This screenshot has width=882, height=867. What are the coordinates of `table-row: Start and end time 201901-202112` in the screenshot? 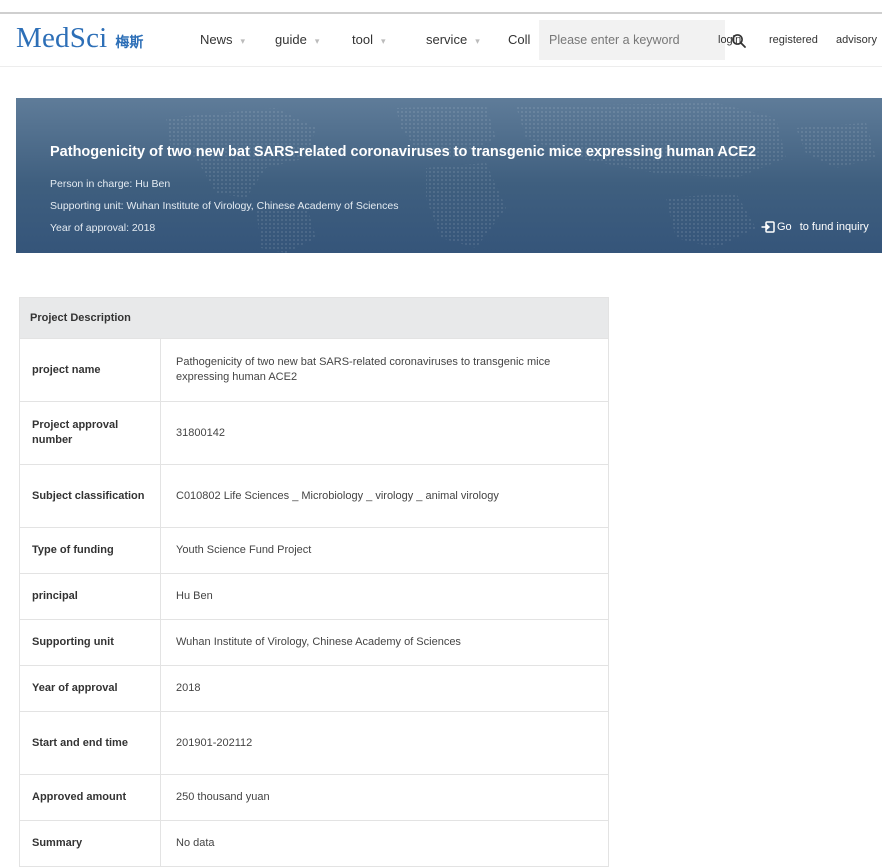 It's located at (314, 743).